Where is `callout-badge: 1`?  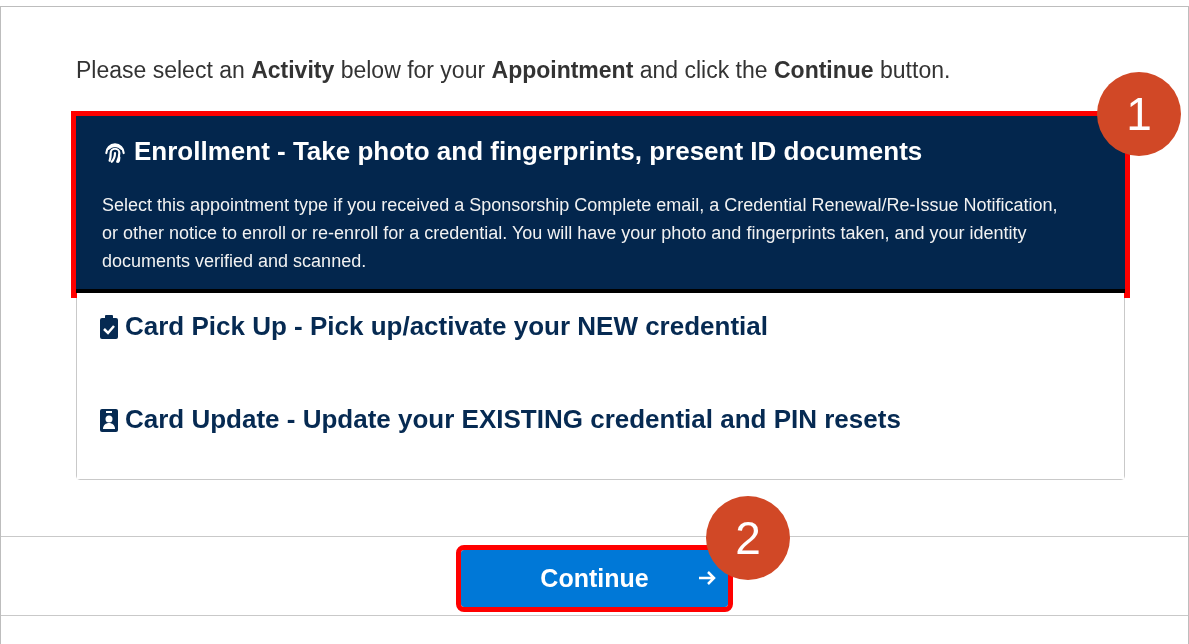 callout-badge: 1 is located at coordinates (1139, 114).